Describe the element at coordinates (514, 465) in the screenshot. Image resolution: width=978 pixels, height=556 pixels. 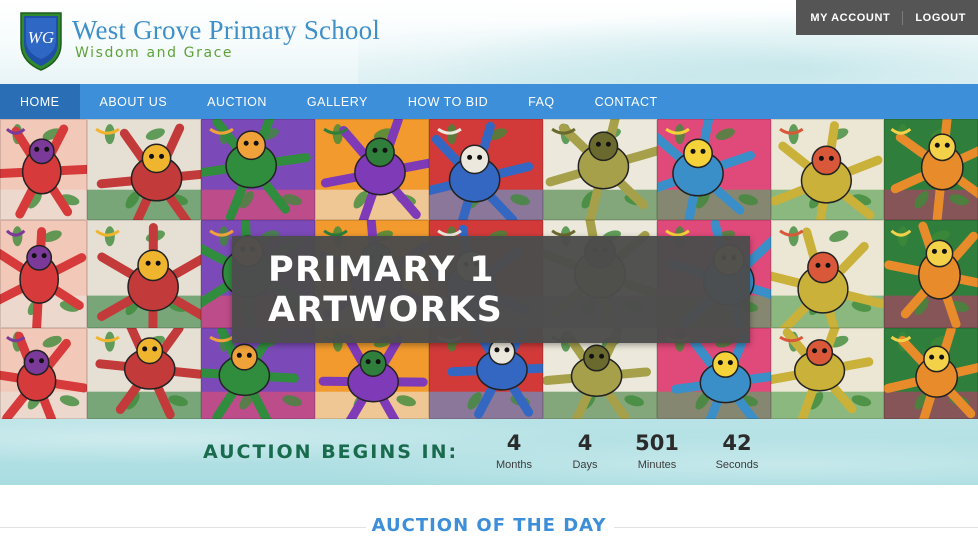
I see `countdown-months-label: Months` at that location.